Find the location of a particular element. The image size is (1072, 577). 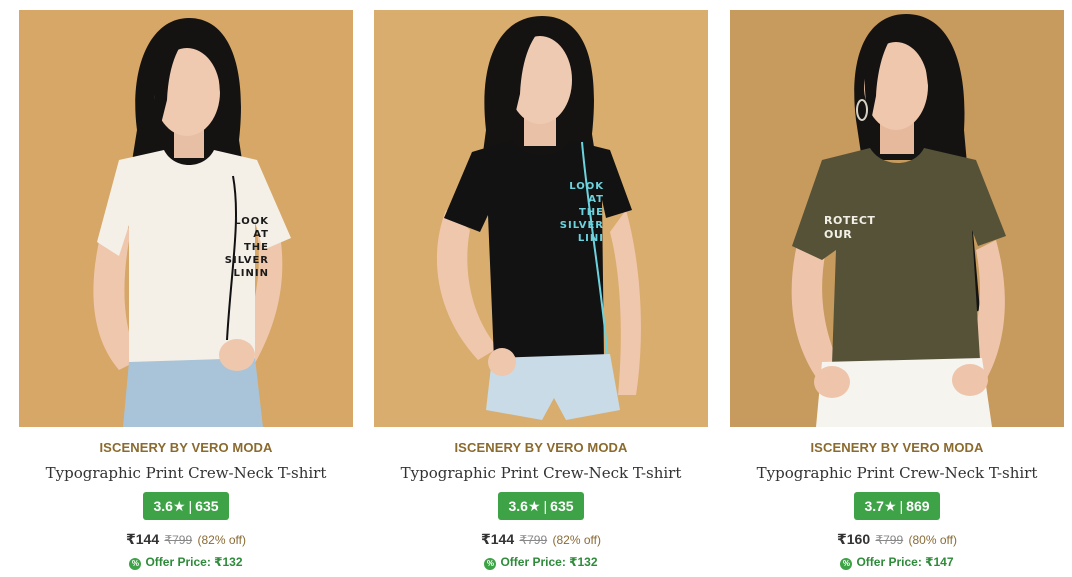

price-row: ₹160 ₹799 (80% off) is located at coordinates (897, 539).